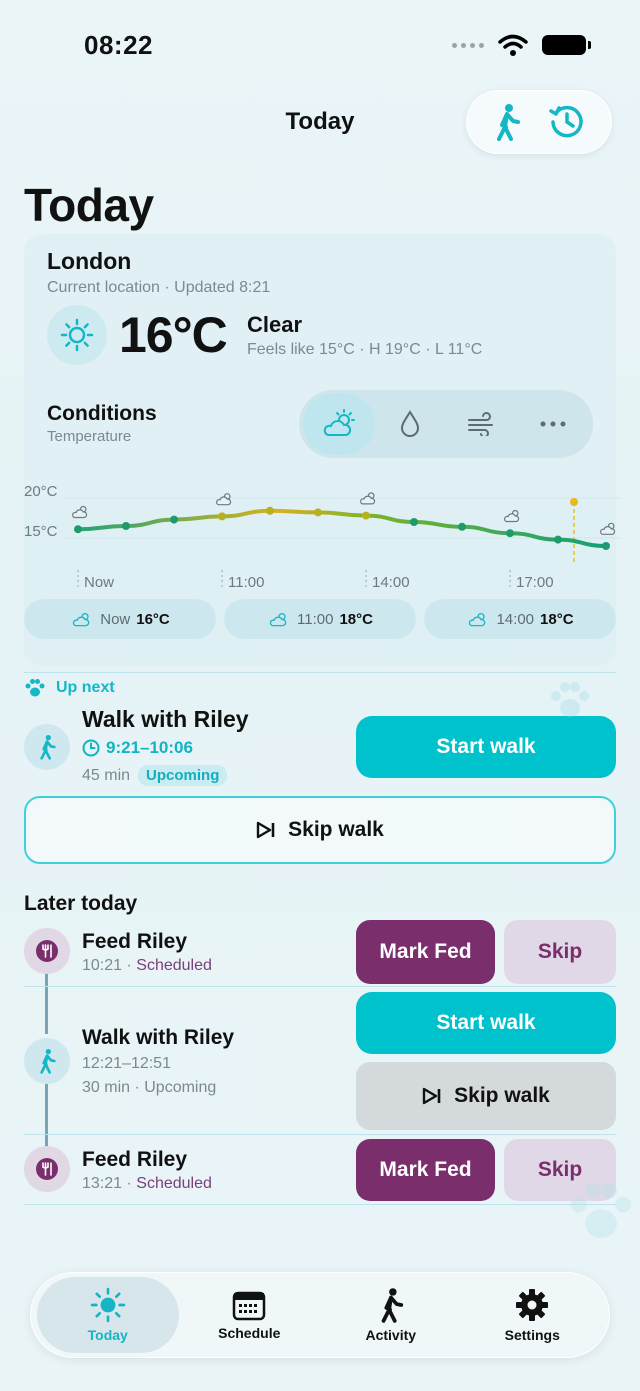  I want to click on tab-label: Schedule, so click(249, 1333).